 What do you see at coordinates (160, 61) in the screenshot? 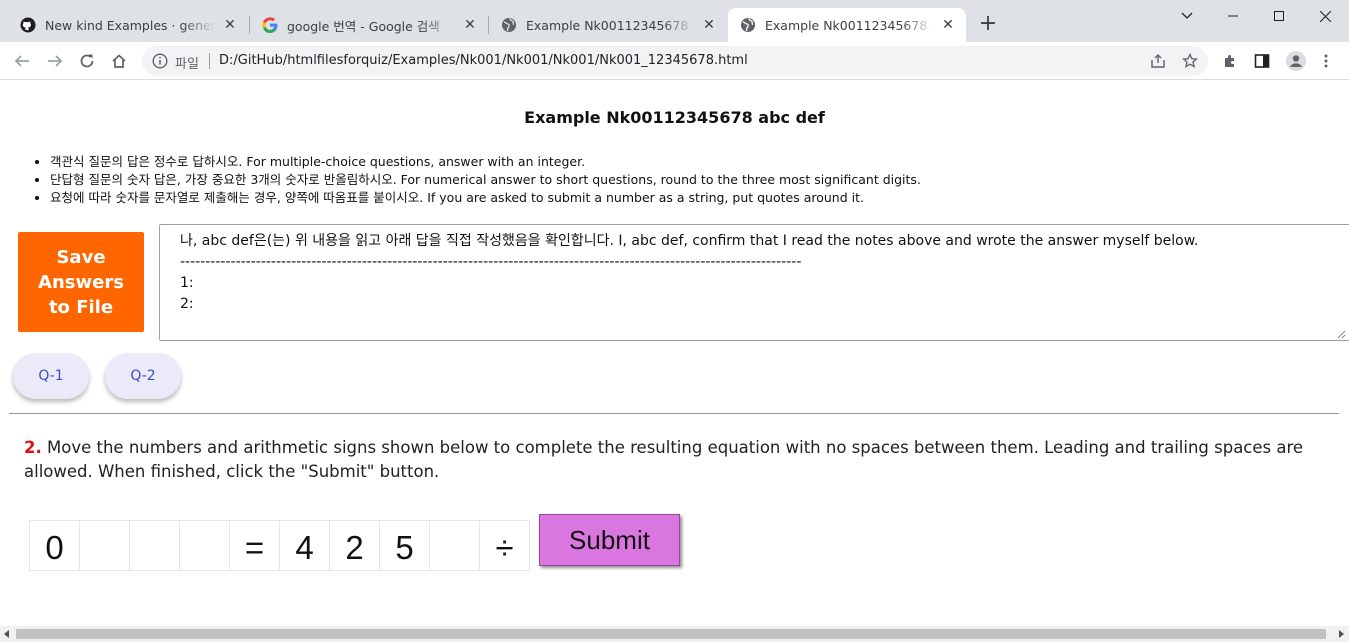
I see `info-icon` at bounding box center [160, 61].